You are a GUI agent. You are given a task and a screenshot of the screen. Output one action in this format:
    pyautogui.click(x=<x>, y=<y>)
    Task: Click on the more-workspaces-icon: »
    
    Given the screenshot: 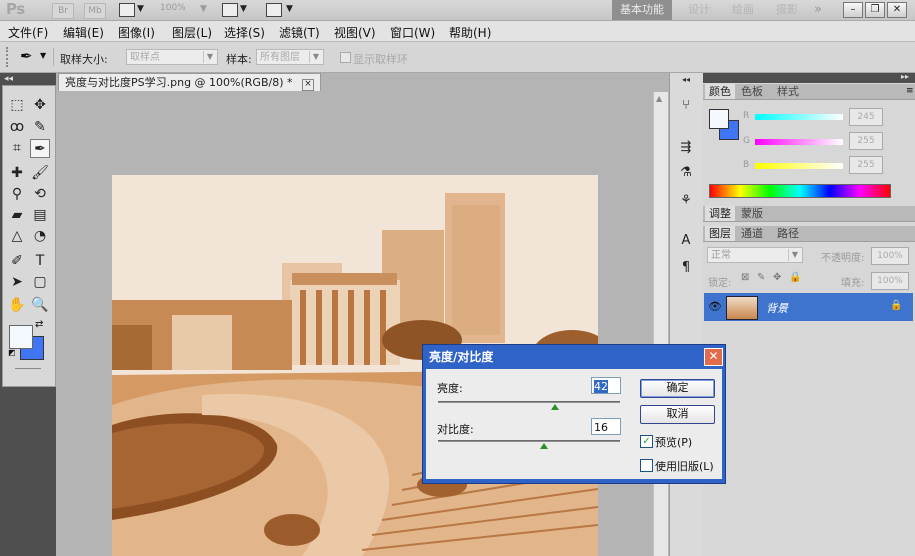 What is the action you would take?
    pyautogui.click(x=818, y=10)
    